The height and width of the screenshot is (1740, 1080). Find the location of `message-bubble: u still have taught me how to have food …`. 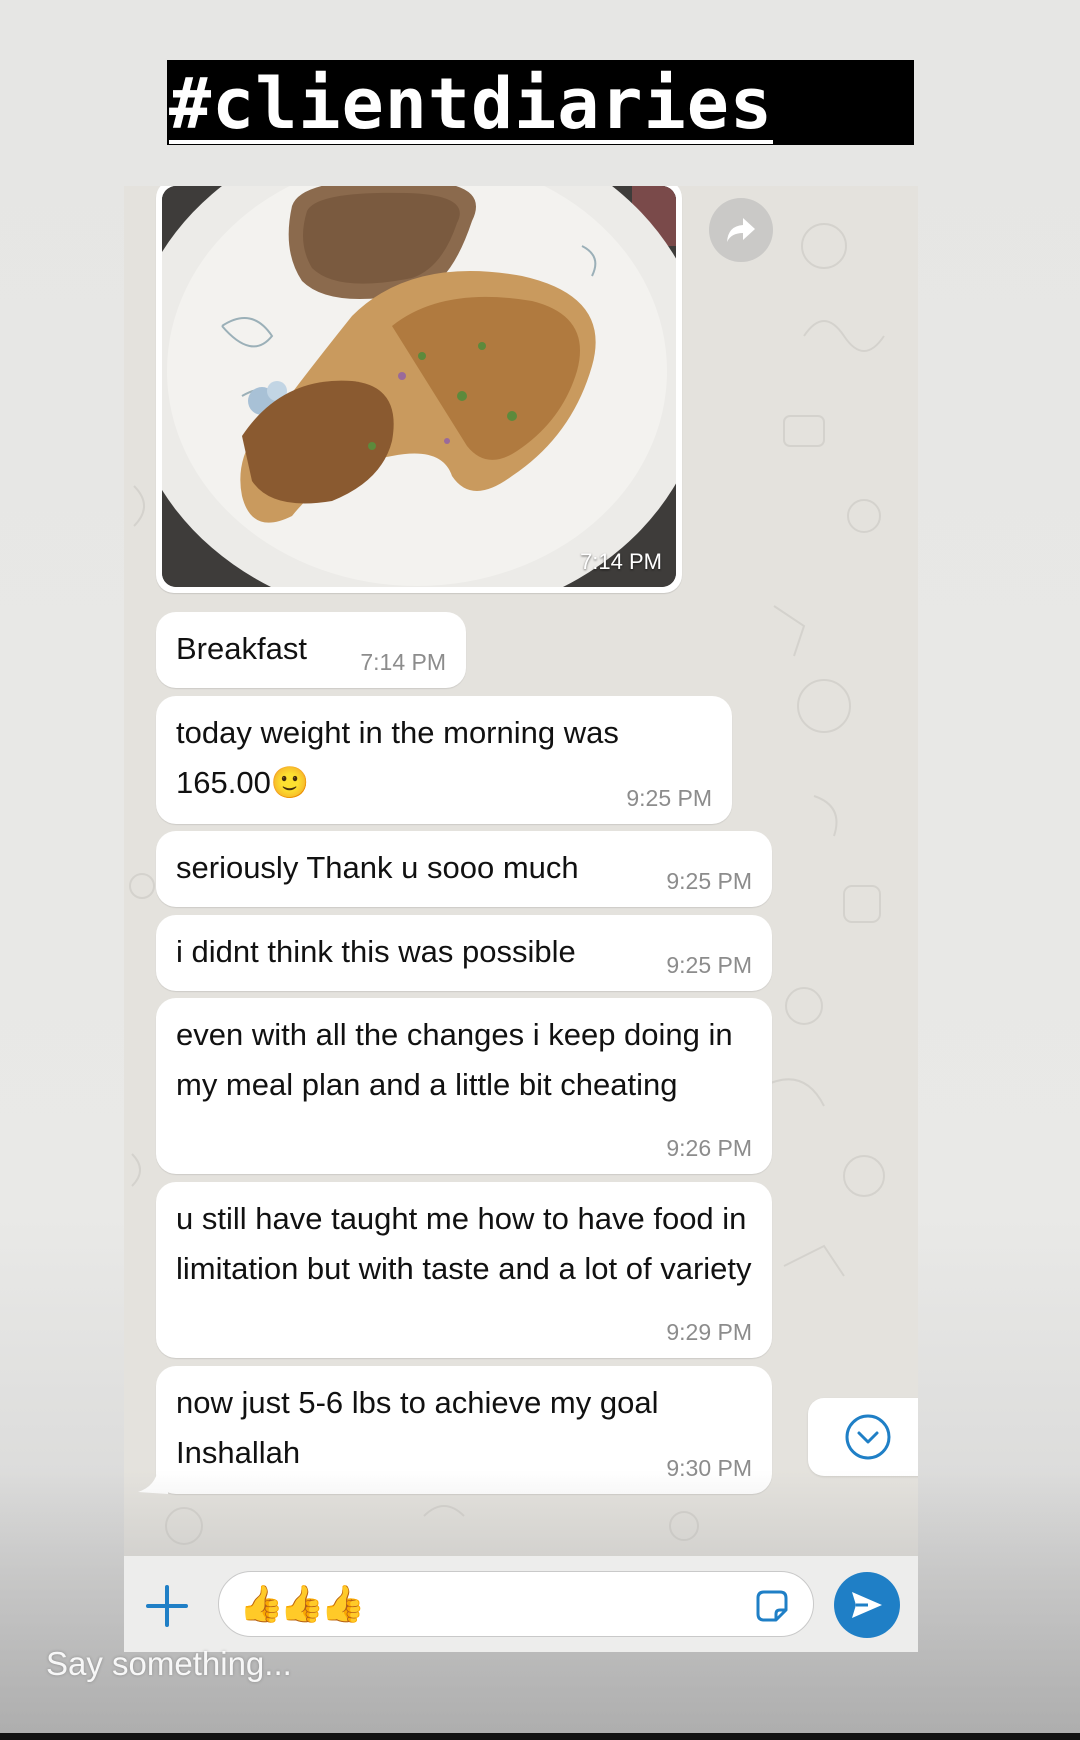

message-bubble: u still have taught me how to have food … is located at coordinates (464, 1270).